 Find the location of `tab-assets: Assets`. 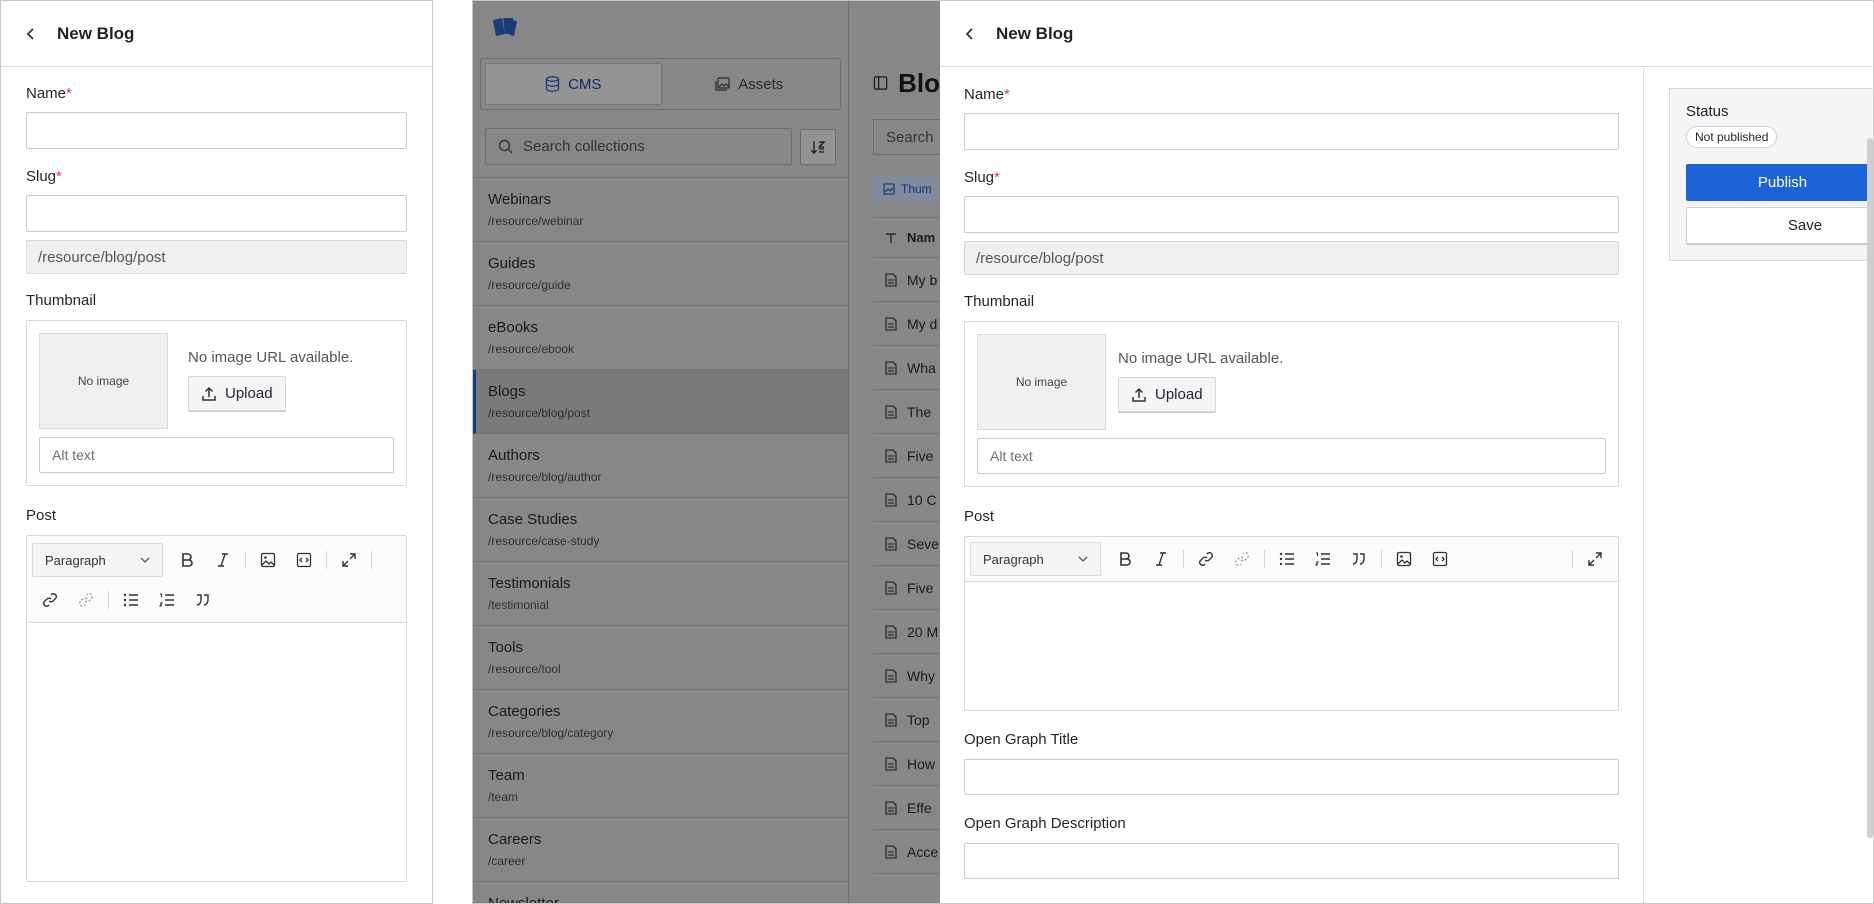

tab-assets: Assets is located at coordinates (749, 84).